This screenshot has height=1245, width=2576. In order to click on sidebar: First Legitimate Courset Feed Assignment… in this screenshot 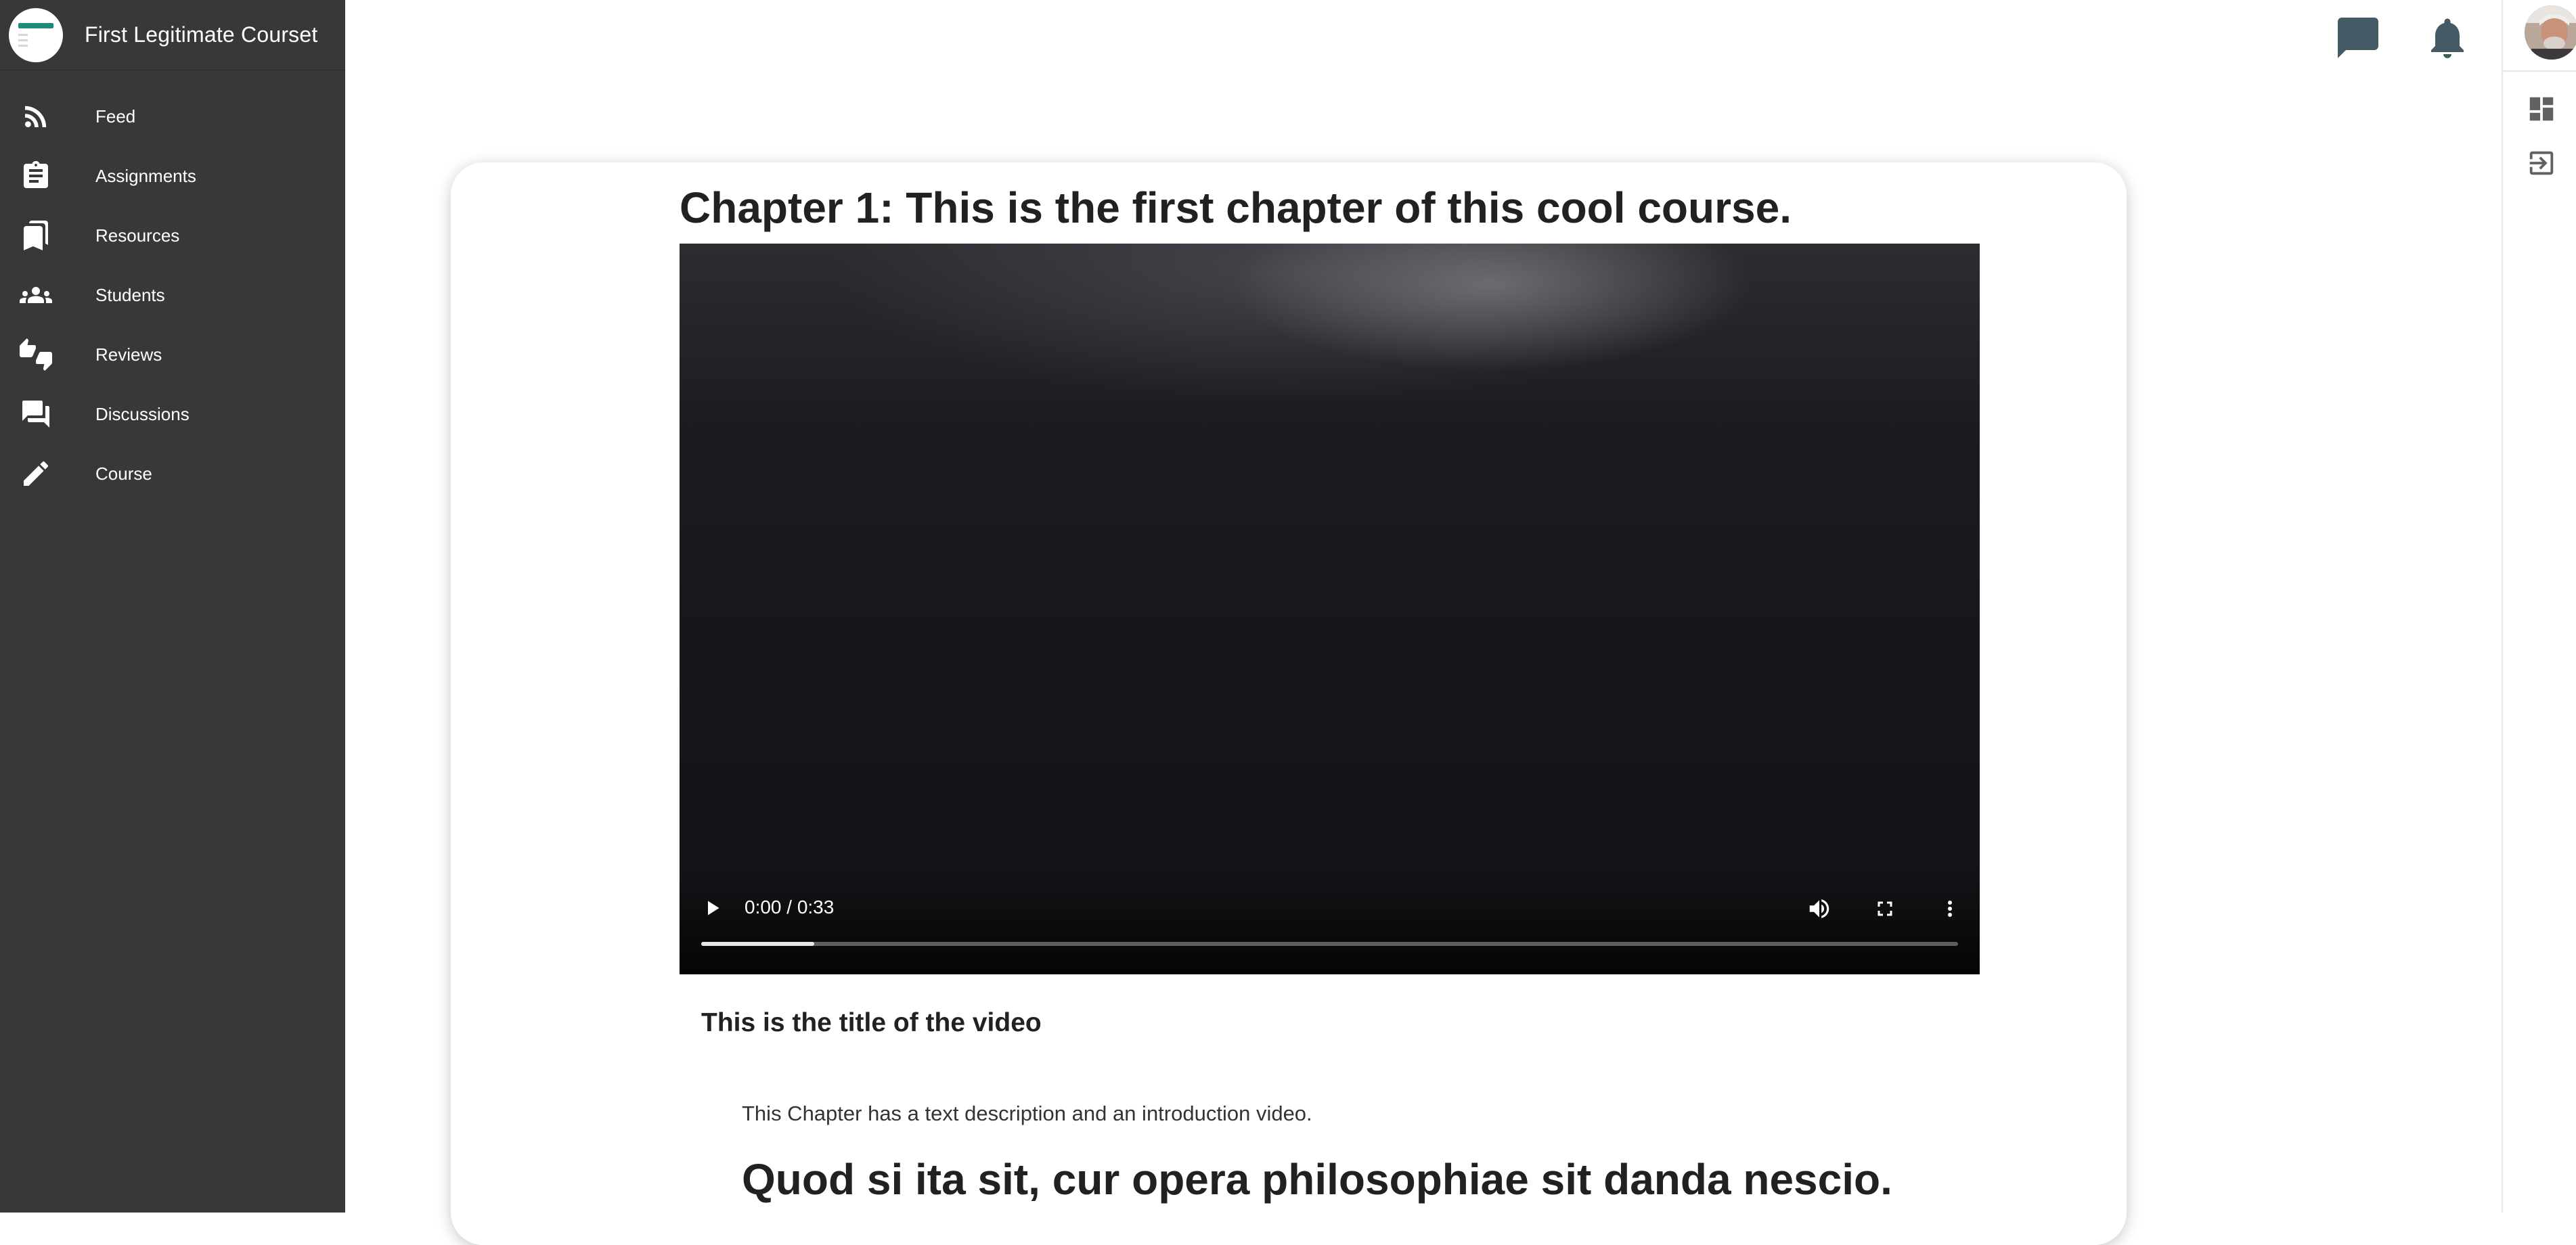, I will do `click(172, 606)`.